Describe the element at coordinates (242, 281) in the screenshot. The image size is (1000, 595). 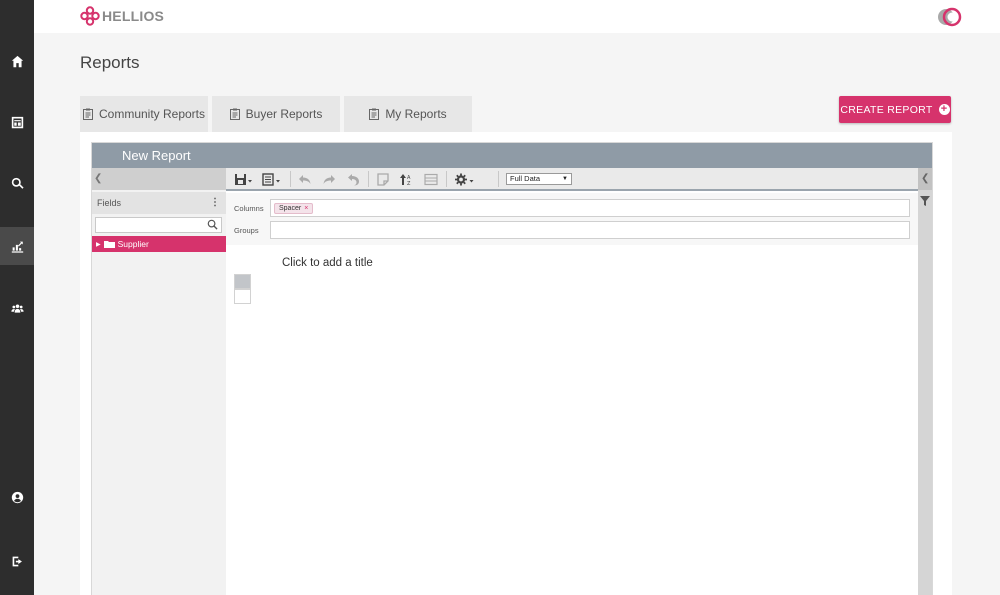
I see `header-cell` at that location.